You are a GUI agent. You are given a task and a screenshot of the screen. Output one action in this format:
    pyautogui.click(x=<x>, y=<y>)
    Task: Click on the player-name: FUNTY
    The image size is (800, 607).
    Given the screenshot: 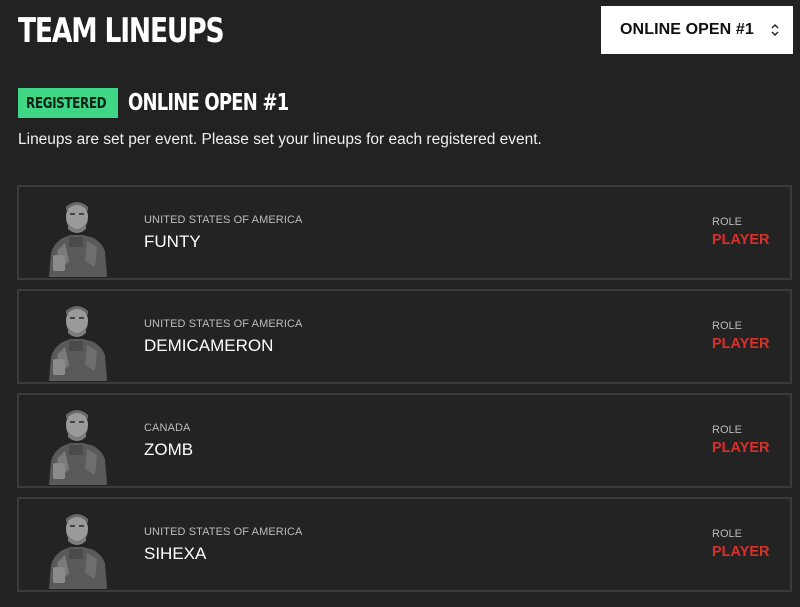 What is the action you would take?
    pyautogui.click(x=172, y=241)
    